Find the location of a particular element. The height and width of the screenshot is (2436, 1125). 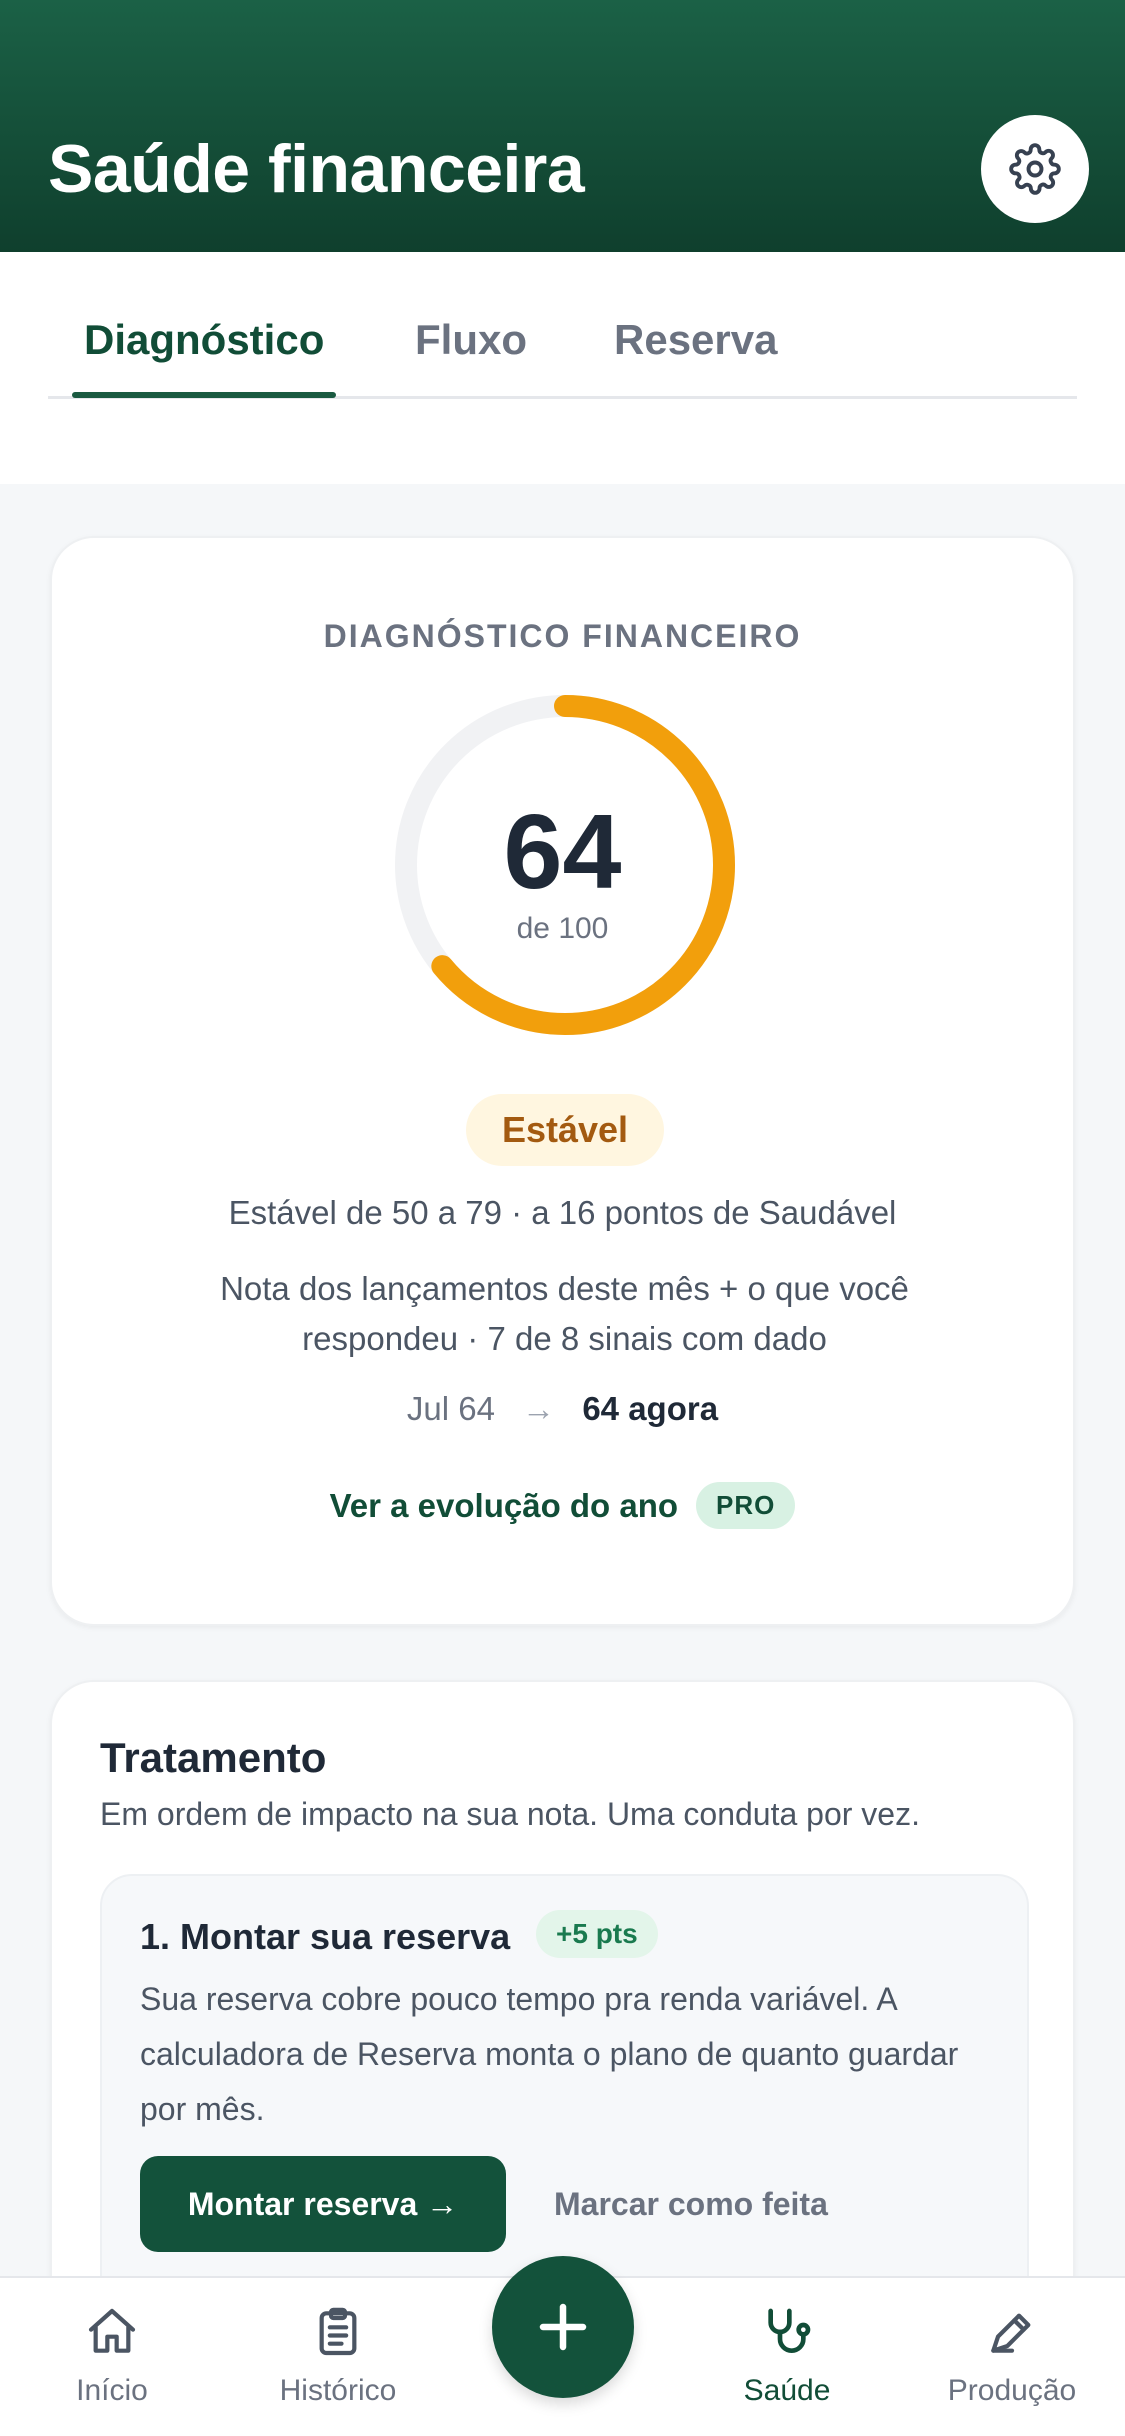

nav-label: Produção is located at coordinates (1012, 2390).